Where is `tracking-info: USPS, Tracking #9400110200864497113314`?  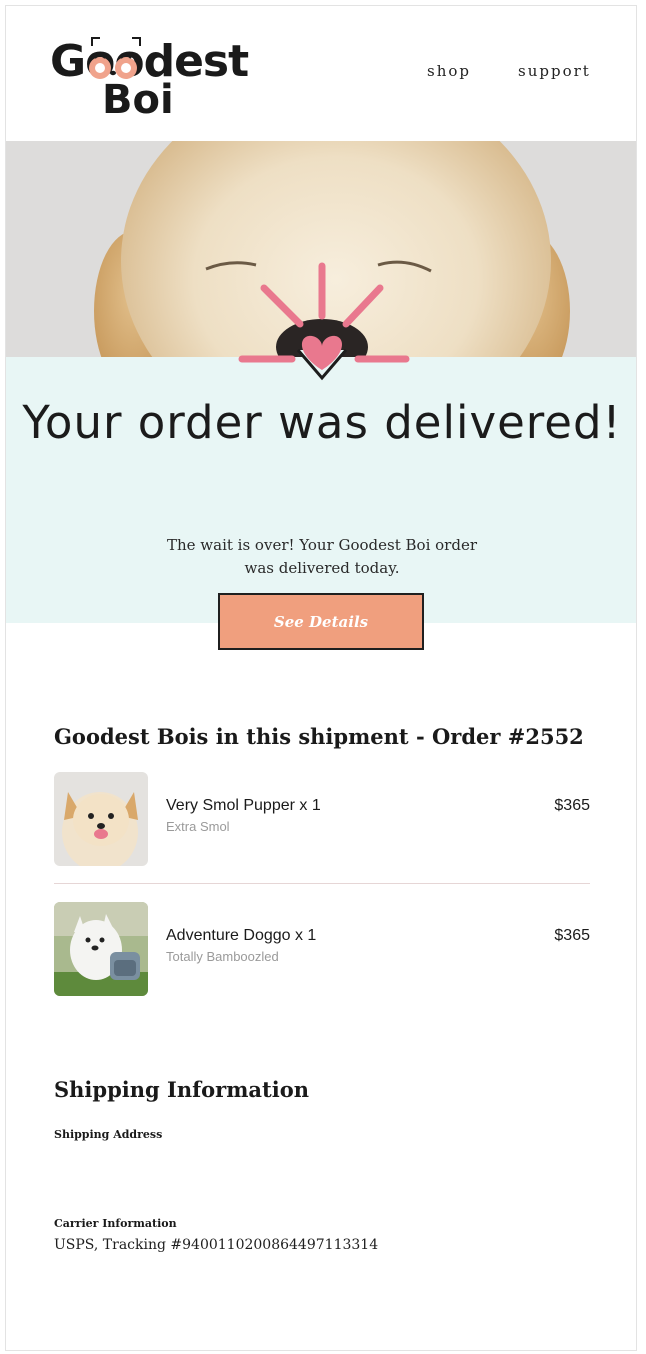 tracking-info: USPS, Tracking #9400110200864497113314 is located at coordinates (216, 1245).